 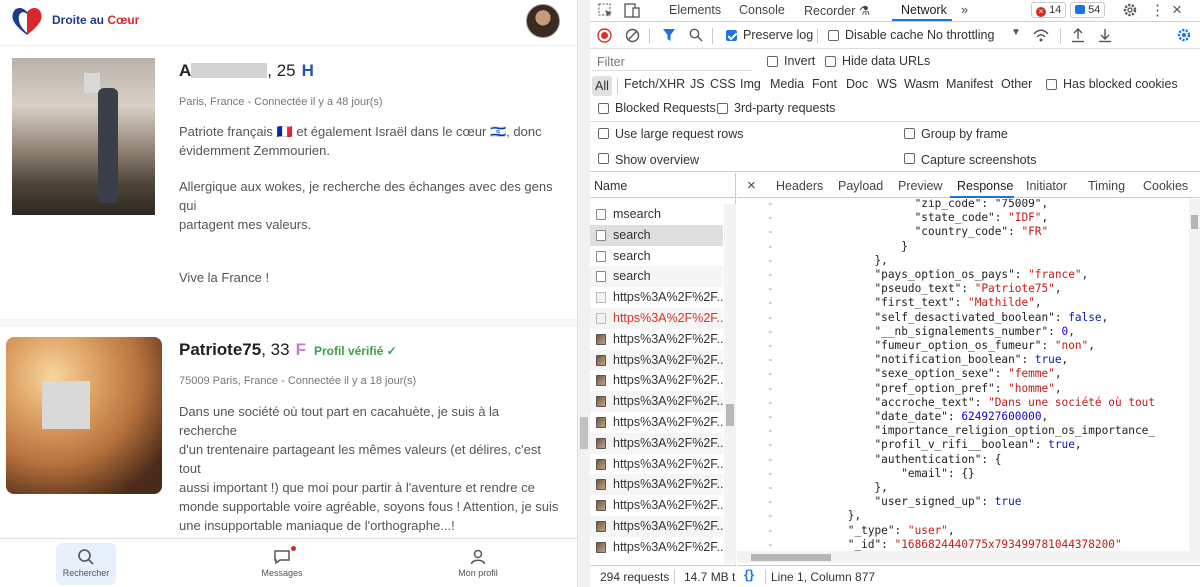 What do you see at coordinates (968, 557) in the screenshot?
I see `response-horizontal-scrollbar` at bounding box center [968, 557].